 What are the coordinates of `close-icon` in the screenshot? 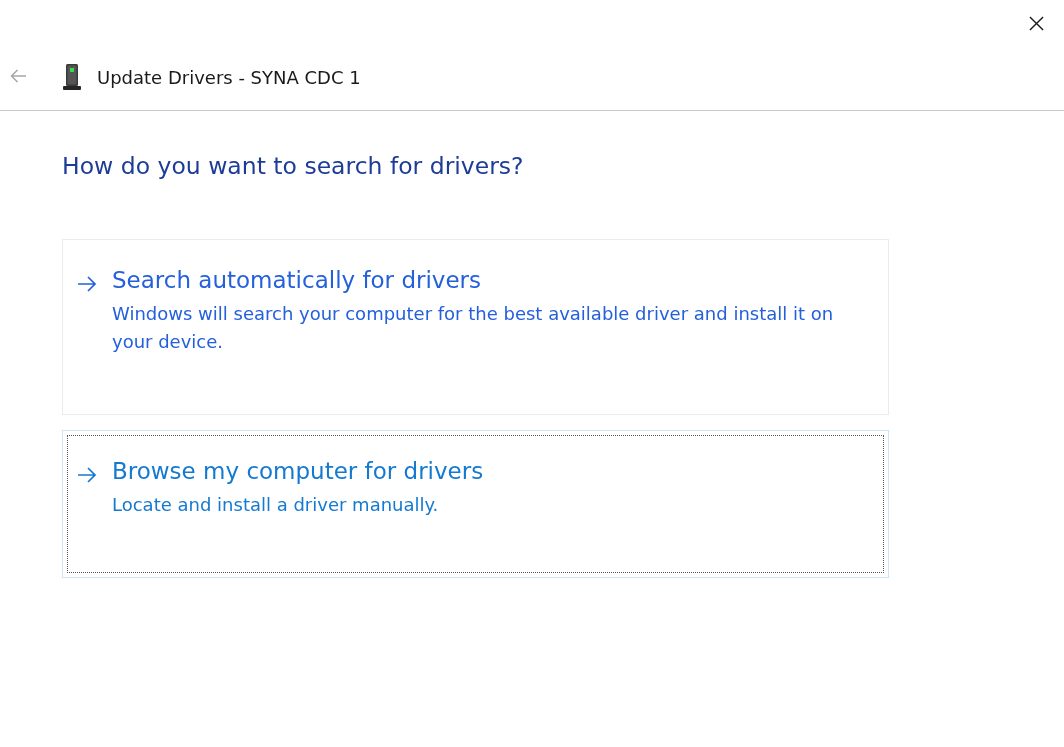 It's located at (1036, 23).